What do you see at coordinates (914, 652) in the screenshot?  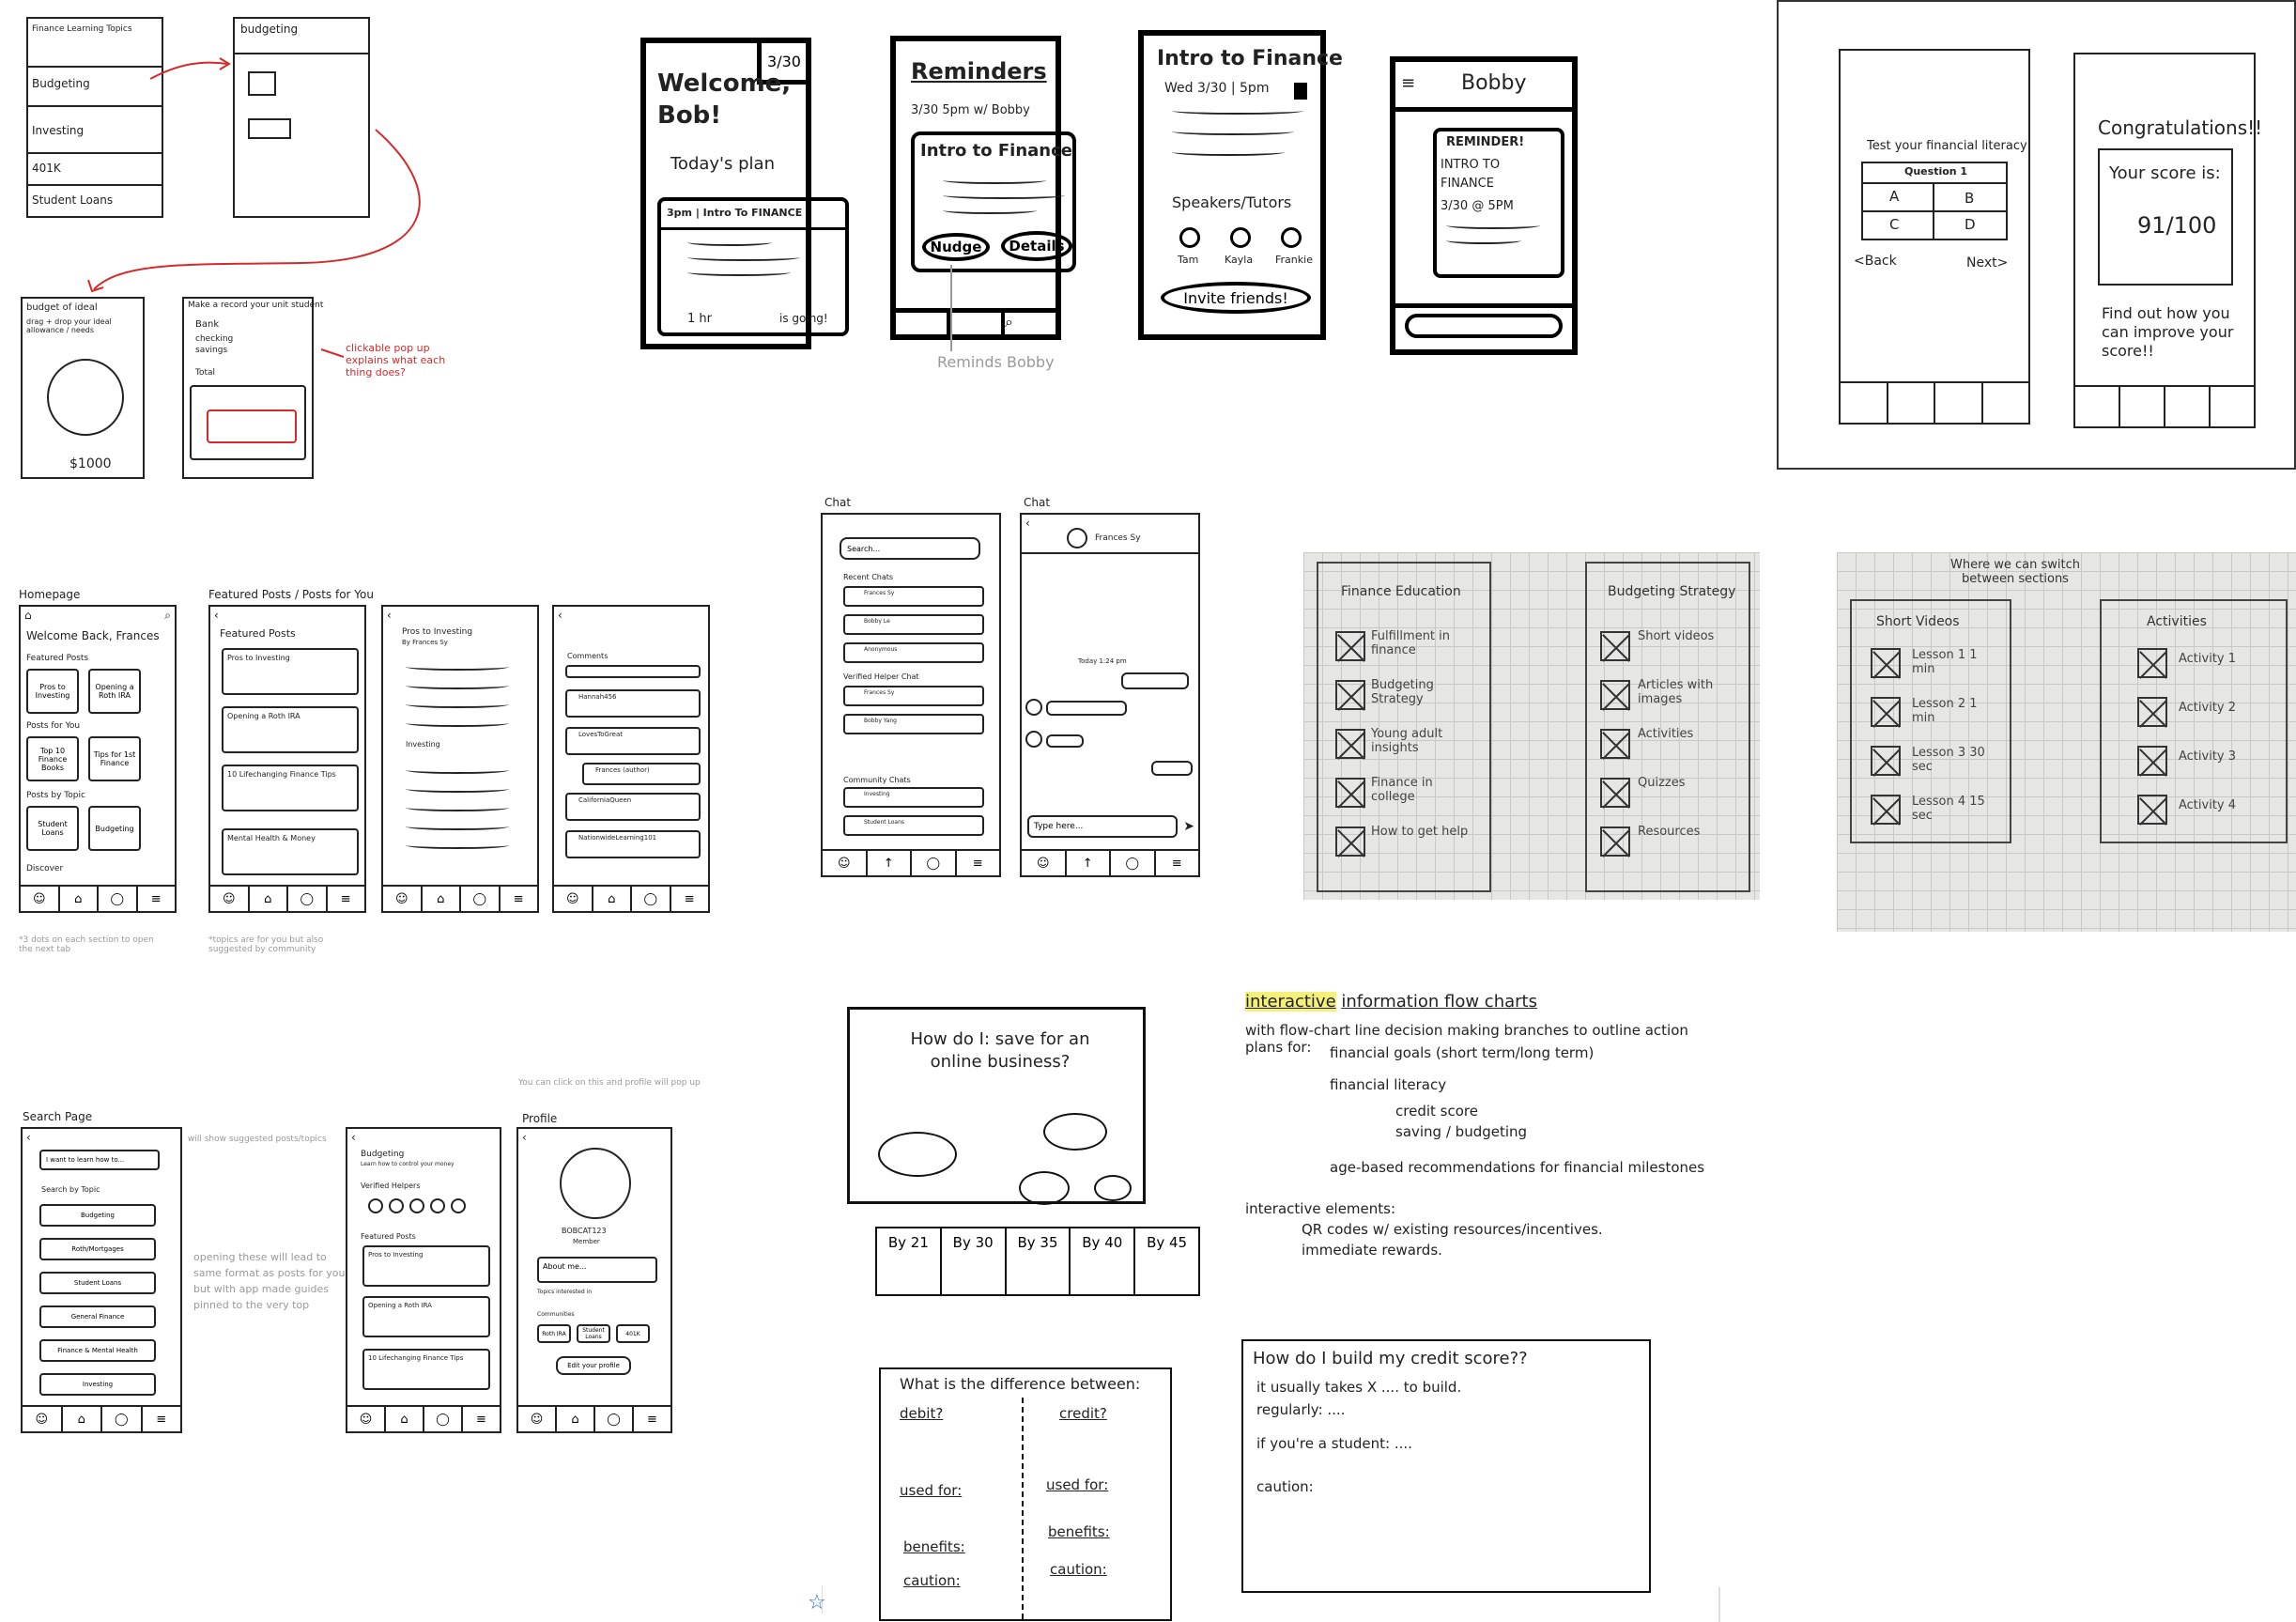 I see `chat-item: Anonymous` at bounding box center [914, 652].